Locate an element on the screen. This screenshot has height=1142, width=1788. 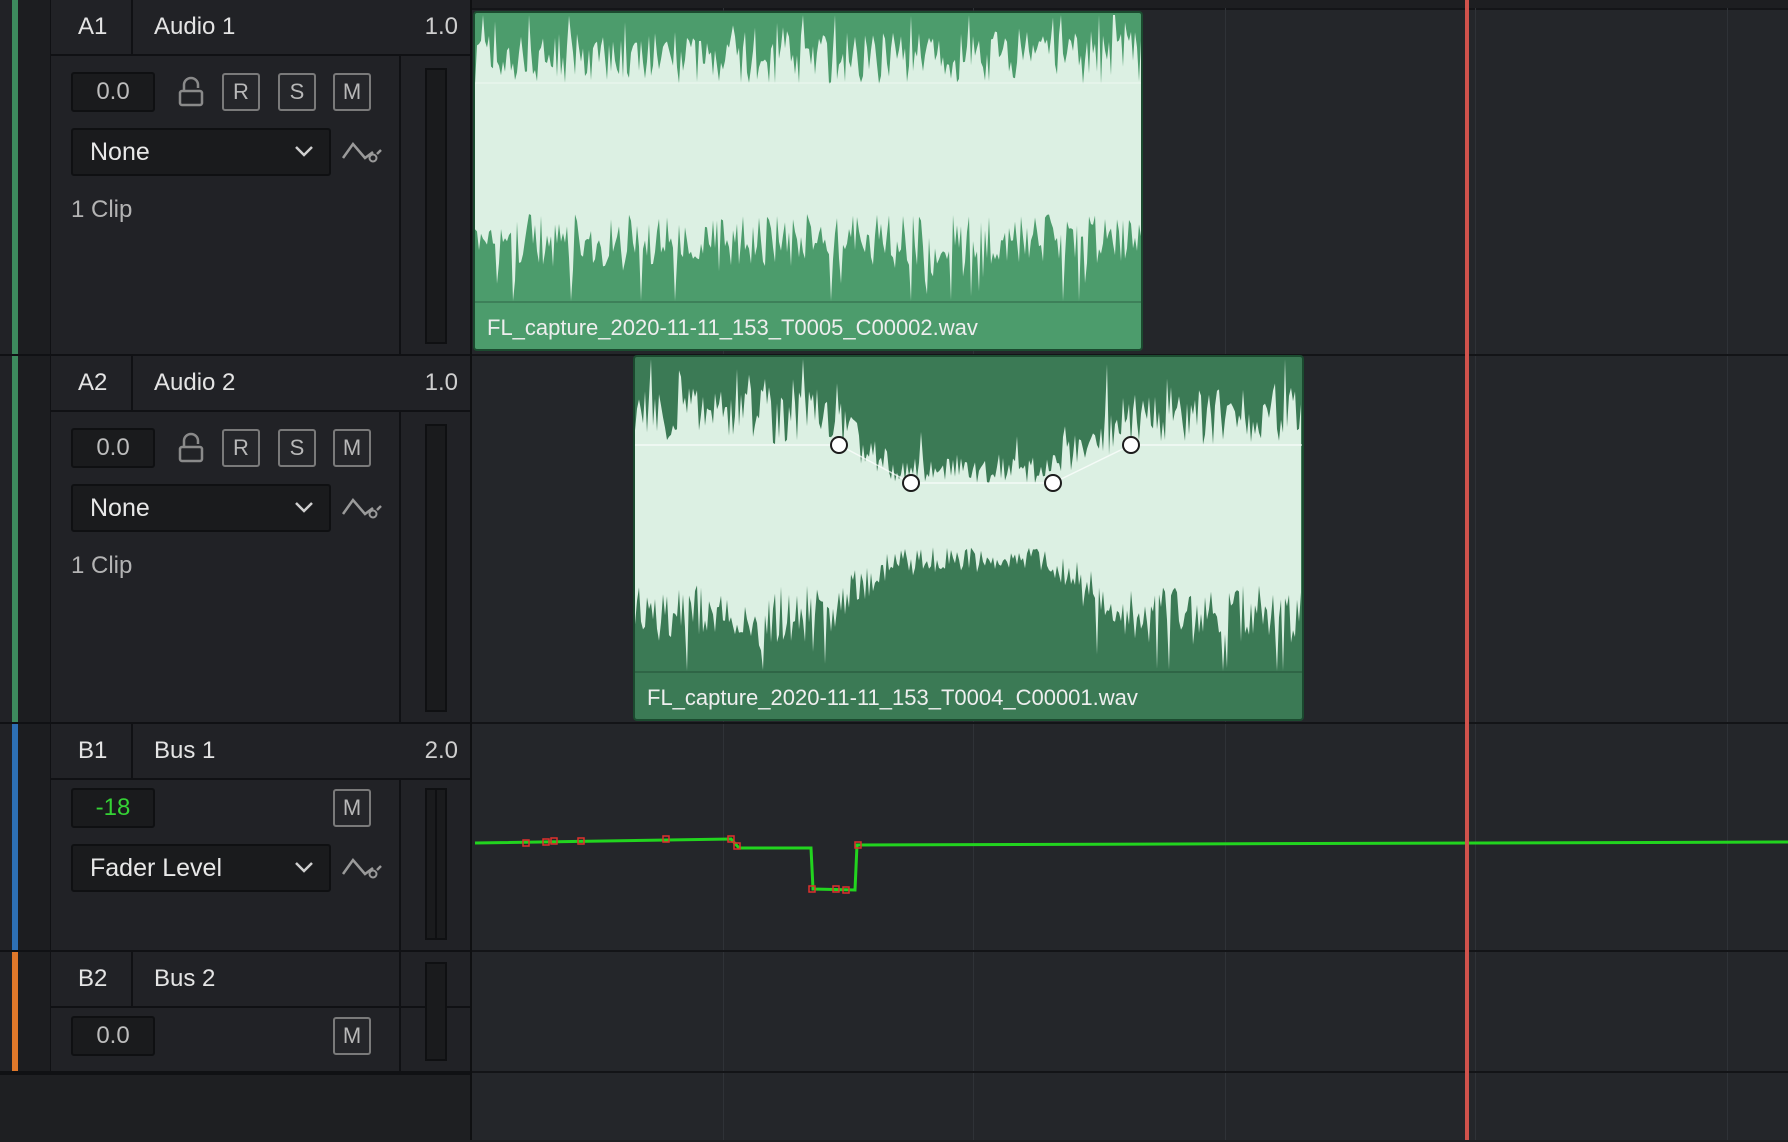
track-id: B2 is located at coordinates (93, 978).